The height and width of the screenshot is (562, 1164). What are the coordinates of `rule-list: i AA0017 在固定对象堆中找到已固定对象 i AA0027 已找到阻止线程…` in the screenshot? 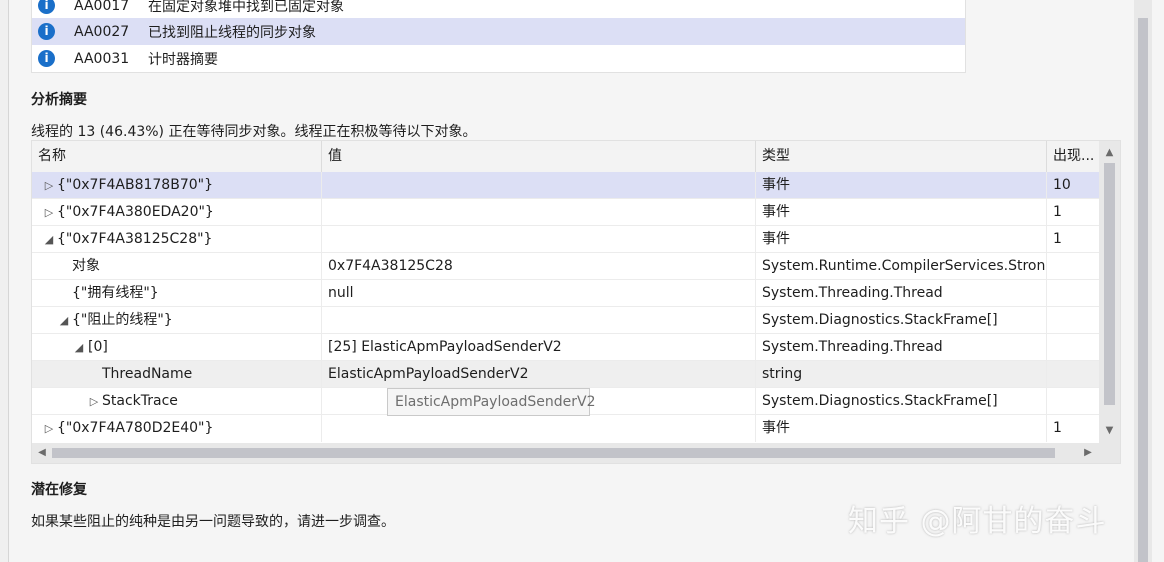 It's located at (498, 36).